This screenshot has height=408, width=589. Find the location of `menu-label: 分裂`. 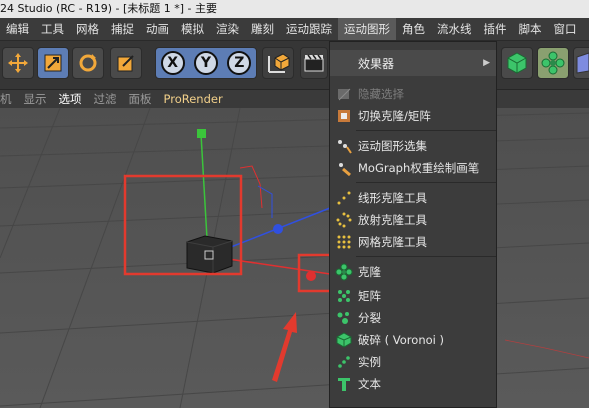

menu-label: 分裂 is located at coordinates (369, 318).